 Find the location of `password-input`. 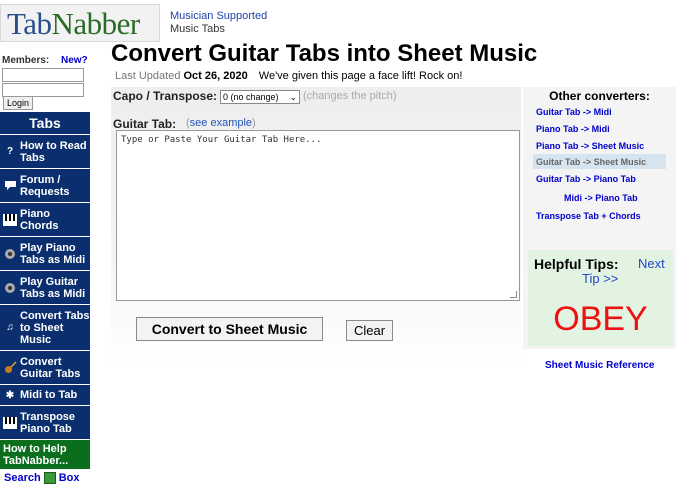

password-input is located at coordinates (43, 90).